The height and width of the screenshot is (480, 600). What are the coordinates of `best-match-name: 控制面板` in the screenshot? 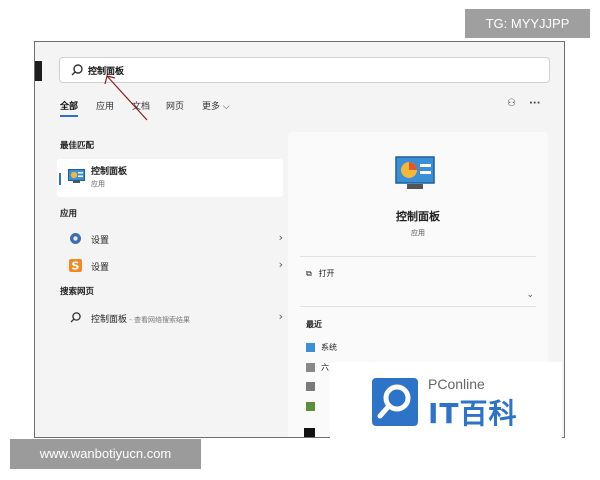 It's located at (109, 172).